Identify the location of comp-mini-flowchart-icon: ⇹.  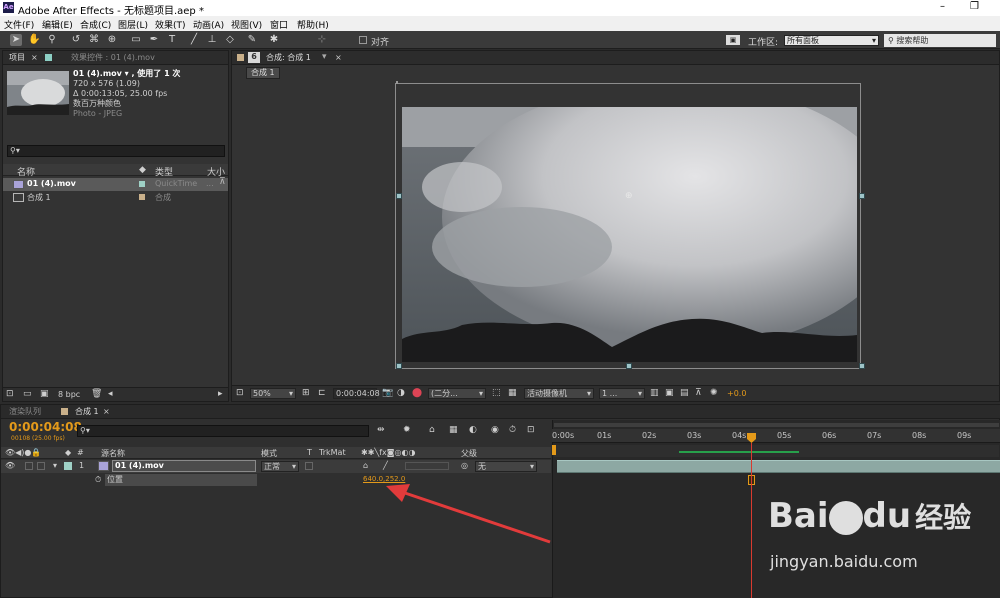
(381, 430).